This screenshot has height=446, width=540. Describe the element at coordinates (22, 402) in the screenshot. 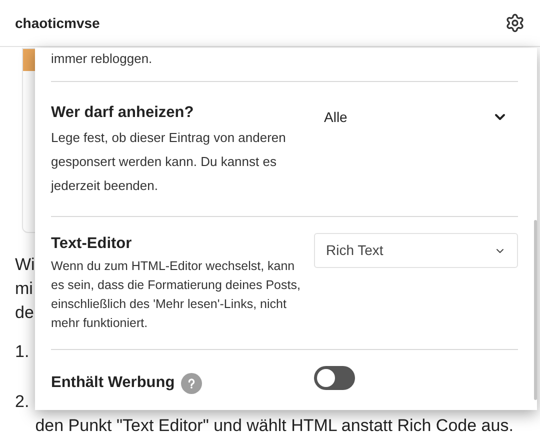

I see `list-number: 2.` at that location.